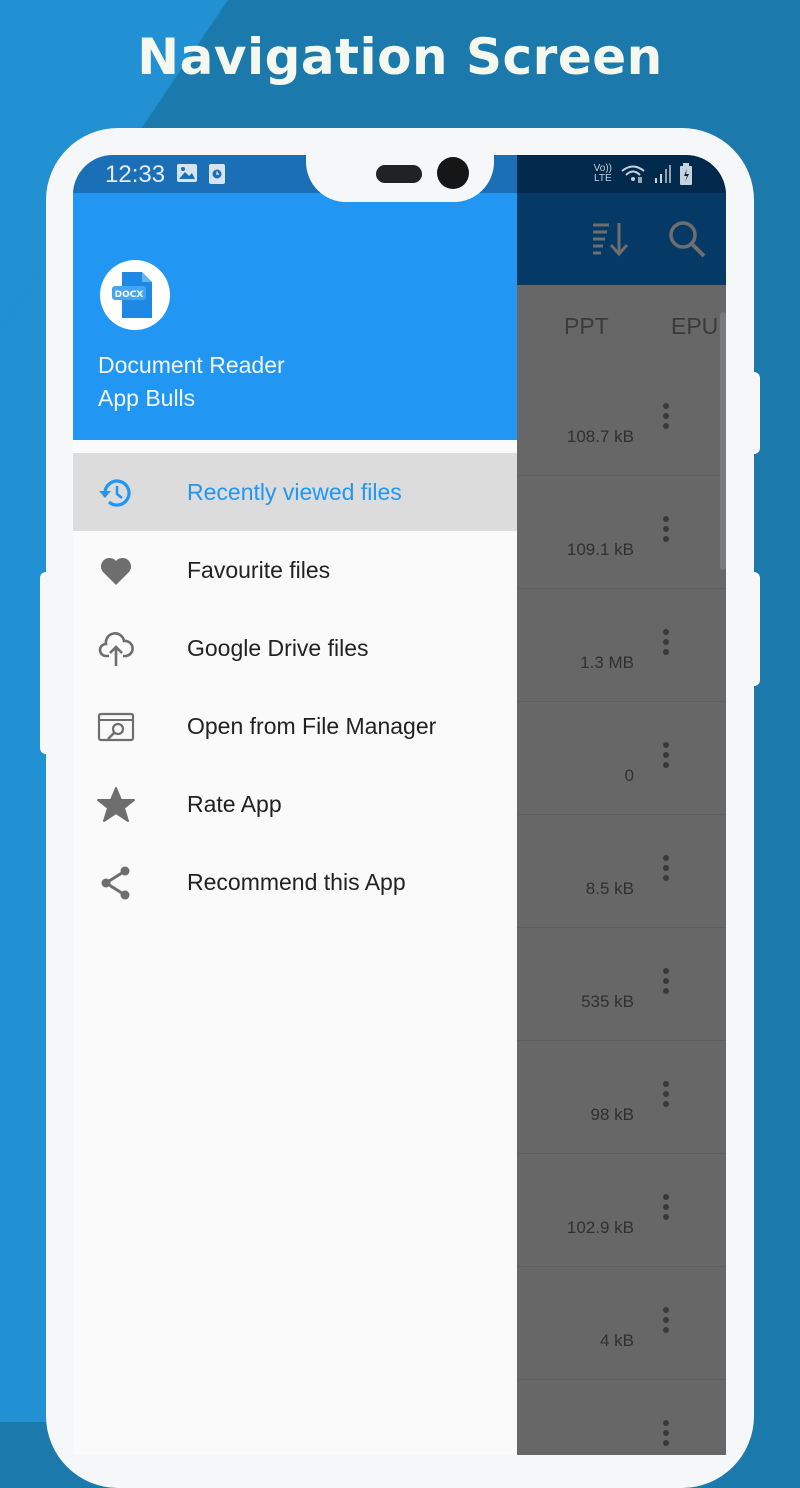 The height and width of the screenshot is (1488, 800). Describe the element at coordinates (600, 549) in the screenshot. I see `file-size: 109.1 kB` at that location.